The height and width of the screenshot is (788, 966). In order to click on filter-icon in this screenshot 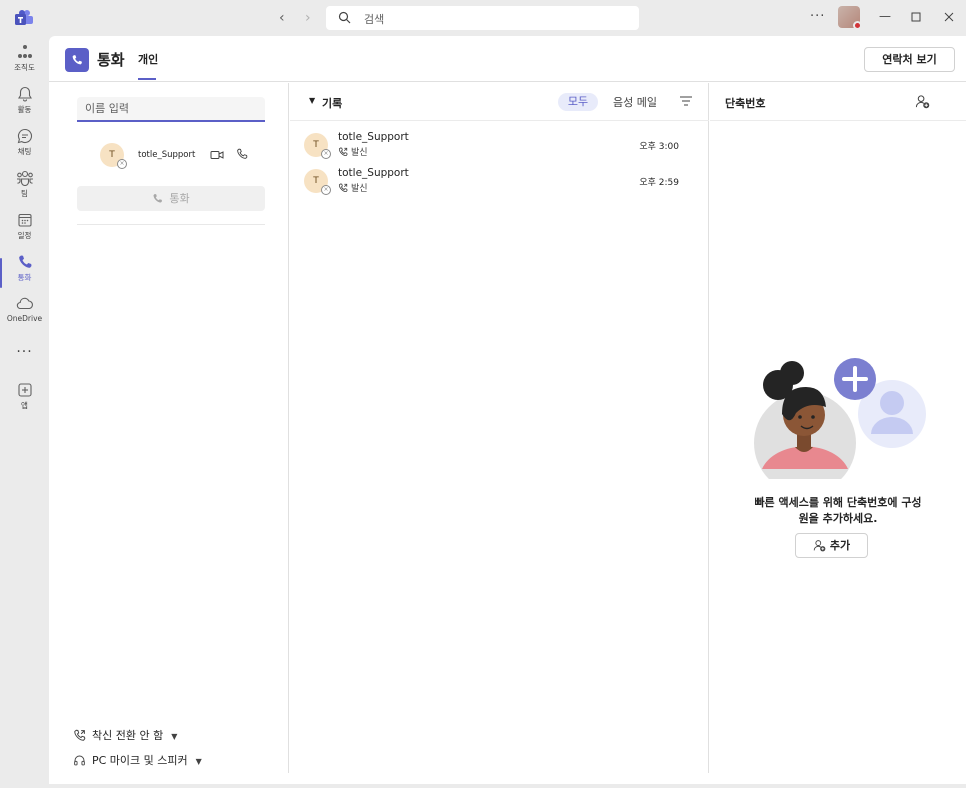, I will do `click(686, 102)`.